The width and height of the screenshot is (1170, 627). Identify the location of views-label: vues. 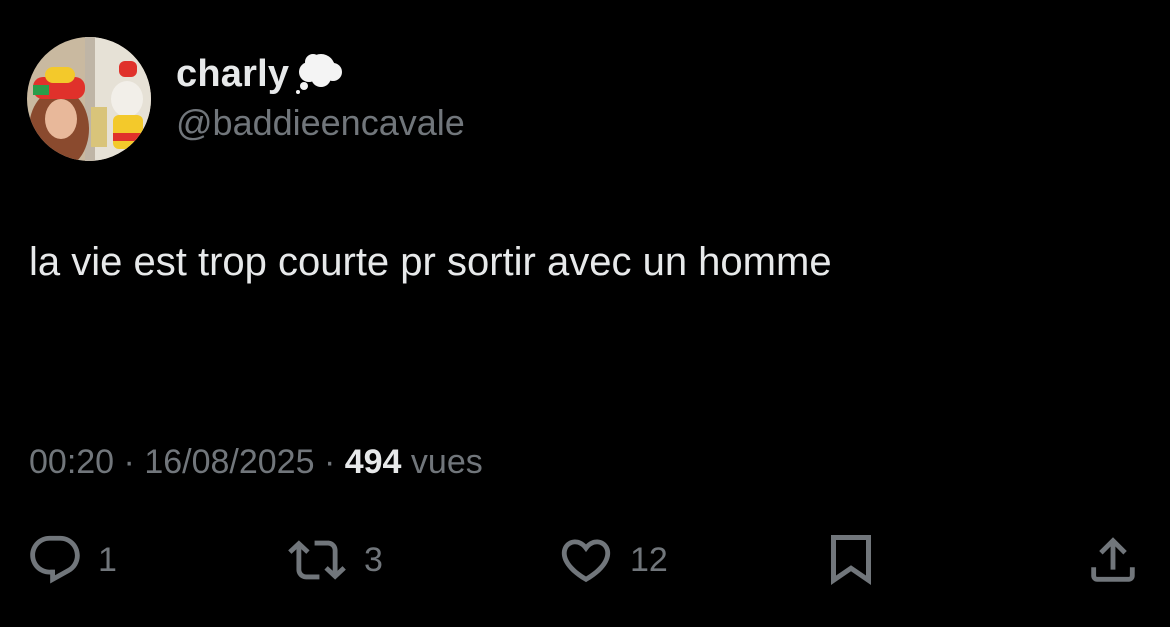
(446, 462).